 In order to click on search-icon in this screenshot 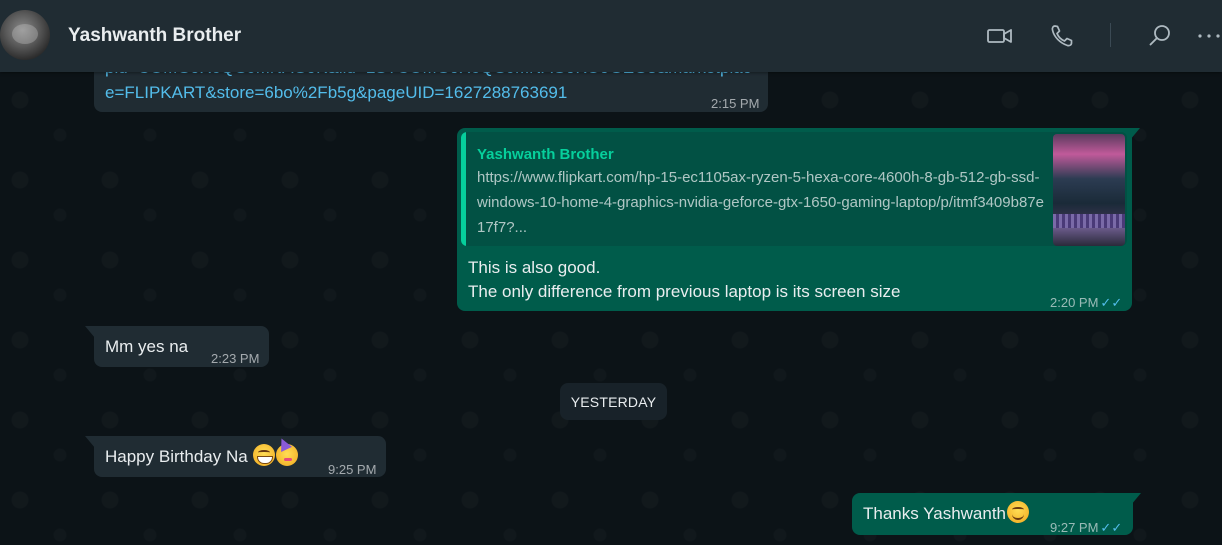, I will do `click(1160, 36)`.